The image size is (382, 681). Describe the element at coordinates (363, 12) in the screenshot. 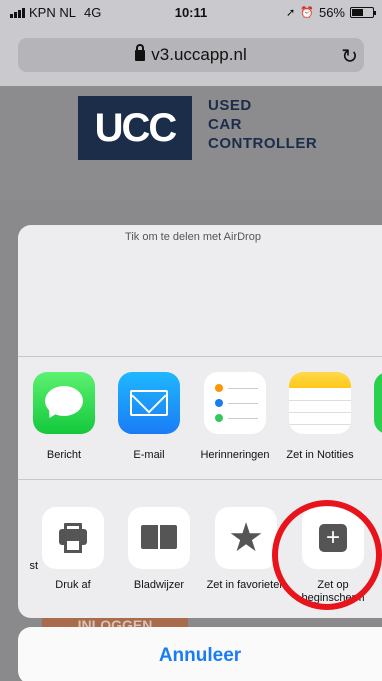

I see `battery-icon` at that location.